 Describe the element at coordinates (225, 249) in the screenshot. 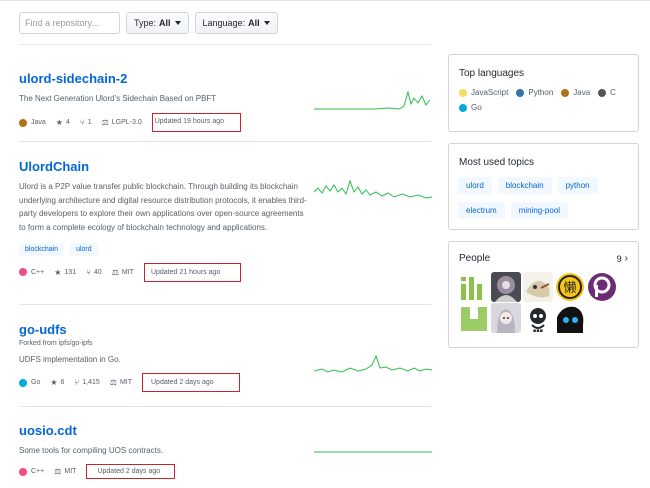

I see `repo-topics: blockchain ulord` at that location.